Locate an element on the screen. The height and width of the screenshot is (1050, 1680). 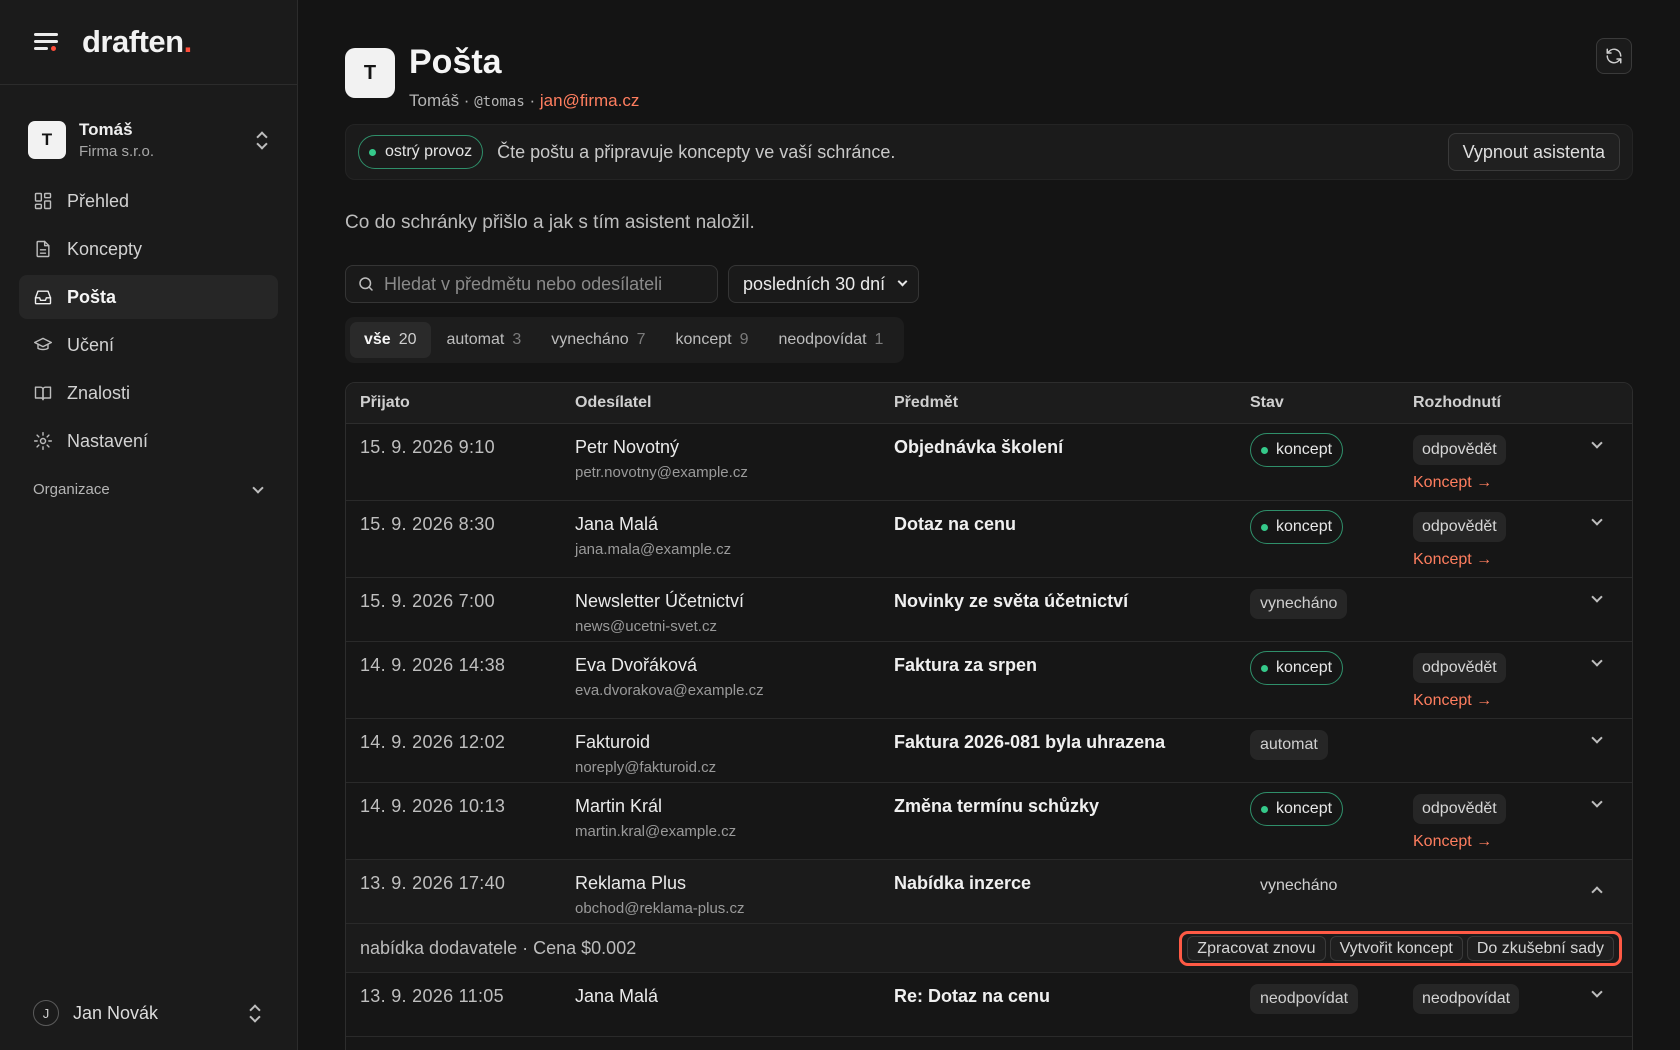
filter-tab-5: neodpovídat 1 is located at coordinates (830, 340).